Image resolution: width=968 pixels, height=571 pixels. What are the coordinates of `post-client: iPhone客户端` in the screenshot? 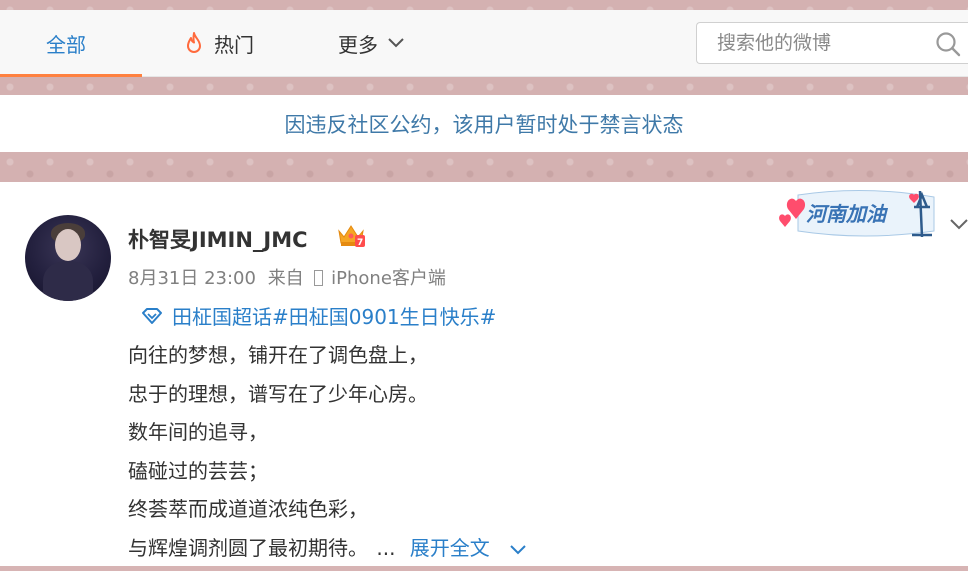 It's located at (388, 278).